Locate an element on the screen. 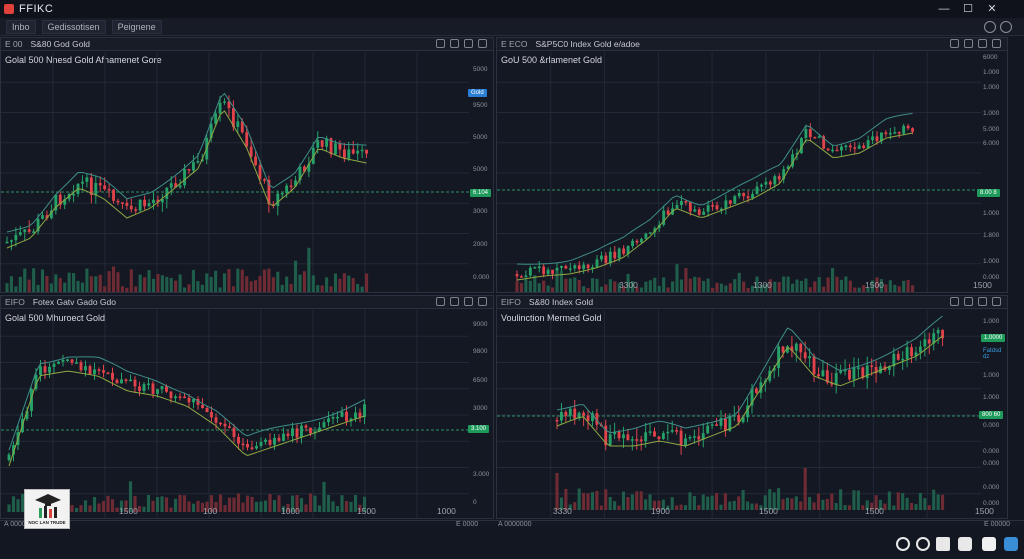  pin-icon is located at coordinates (965, 544).